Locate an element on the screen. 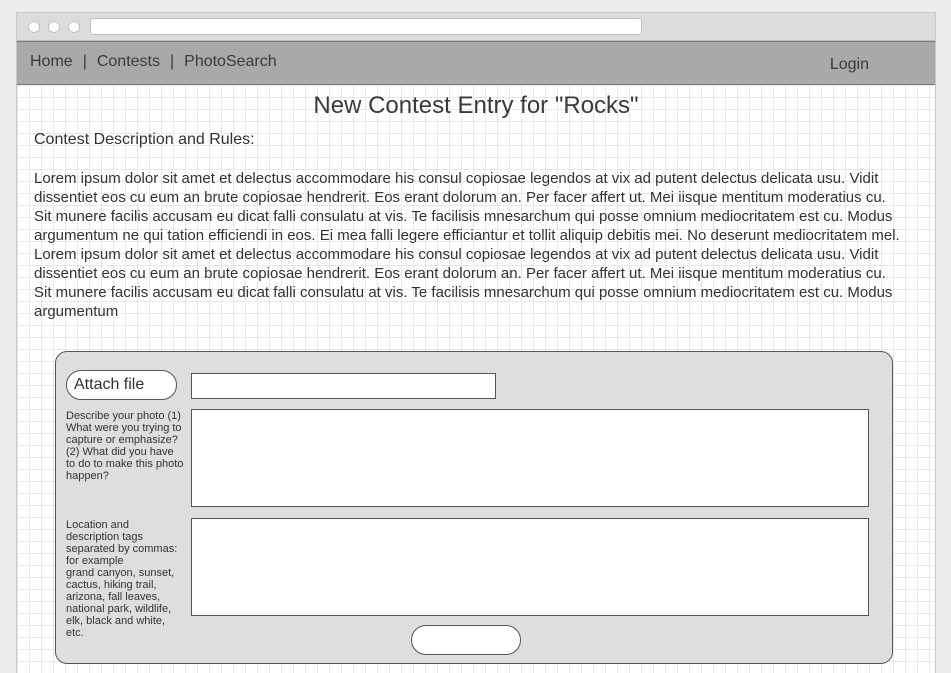  nav-links: Home | Contests | PhotoSearch is located at coordinates (153, 62).